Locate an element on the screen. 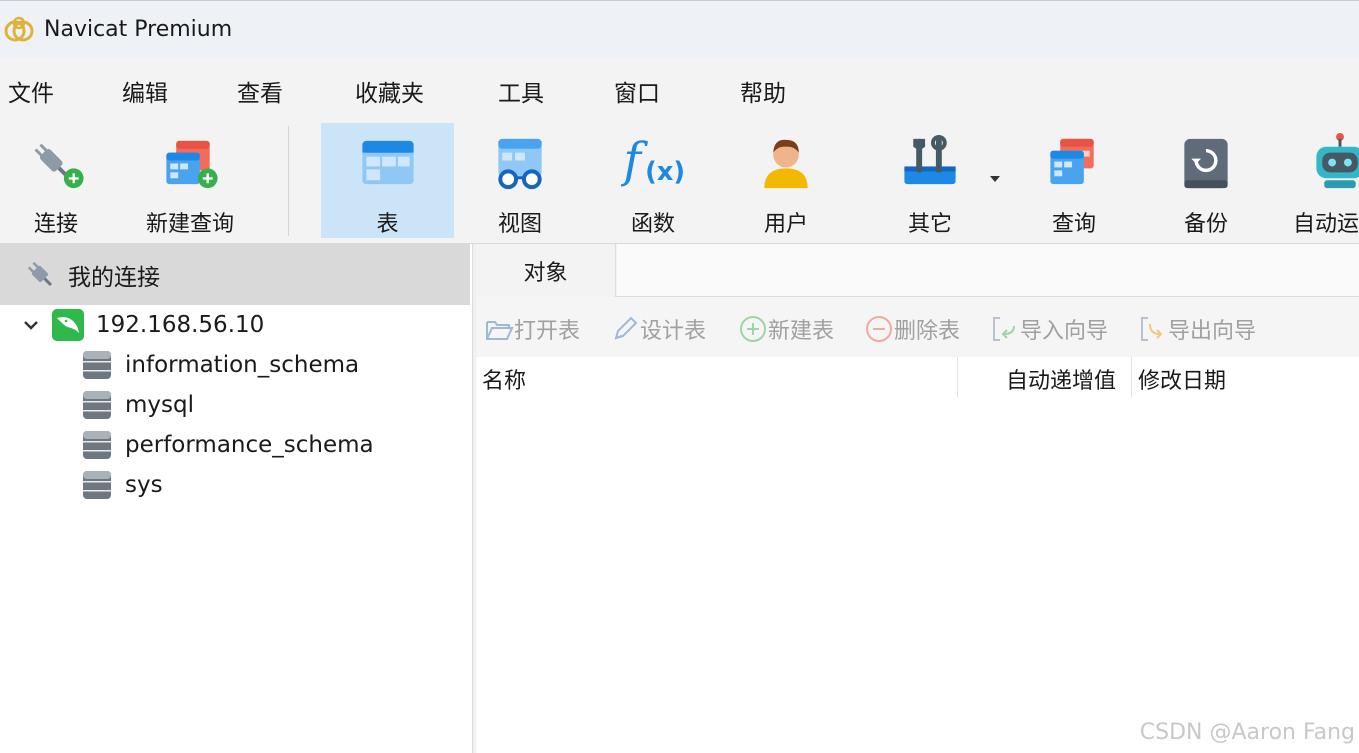 This screenshot has width=1359, height=753. query-button: 查询 is located at coordinates (1074, 180).